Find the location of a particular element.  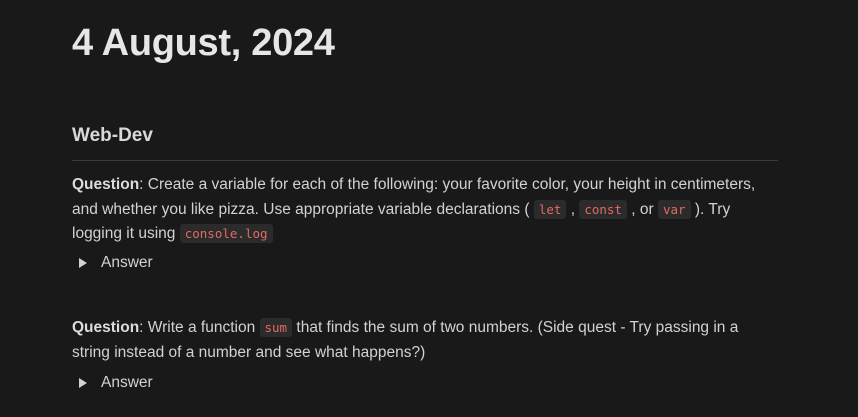

answer-toggle-2: Answer is located at coordinates (112, 383).